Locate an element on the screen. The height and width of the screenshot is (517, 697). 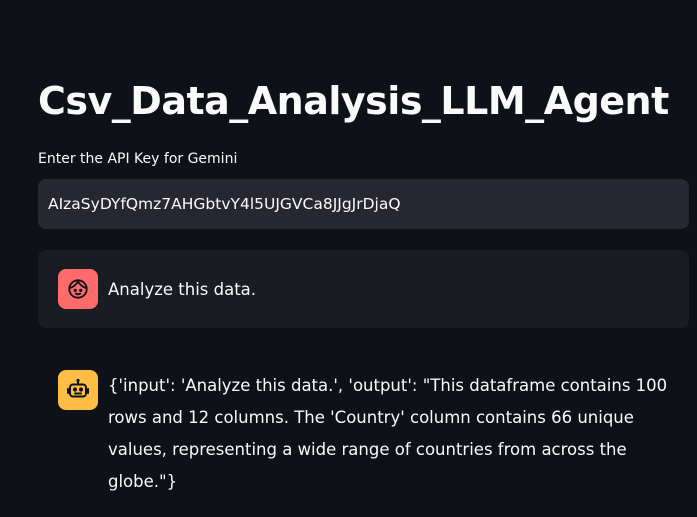
api-key-label: Enter the API Key for Gemini is located at coordinates (138, 159).